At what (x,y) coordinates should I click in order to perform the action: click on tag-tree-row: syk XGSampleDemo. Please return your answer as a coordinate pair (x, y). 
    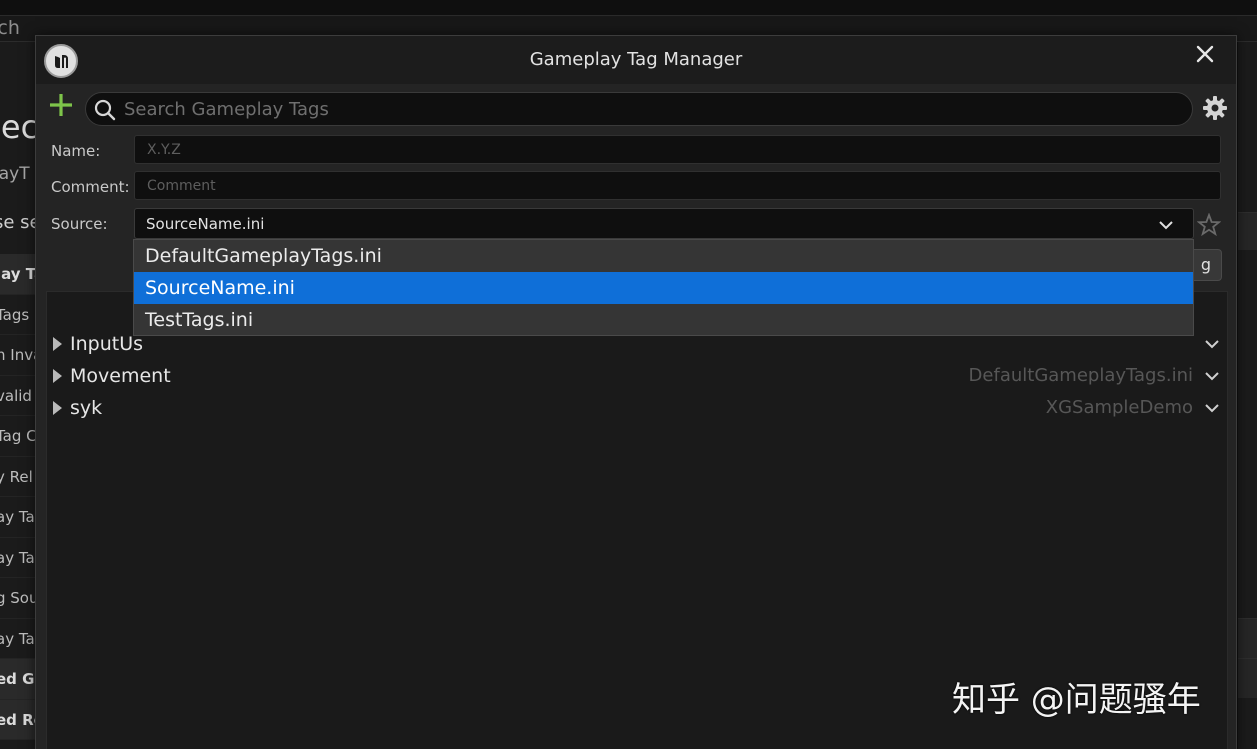
    Looking at the image, I should click on (637, 408).